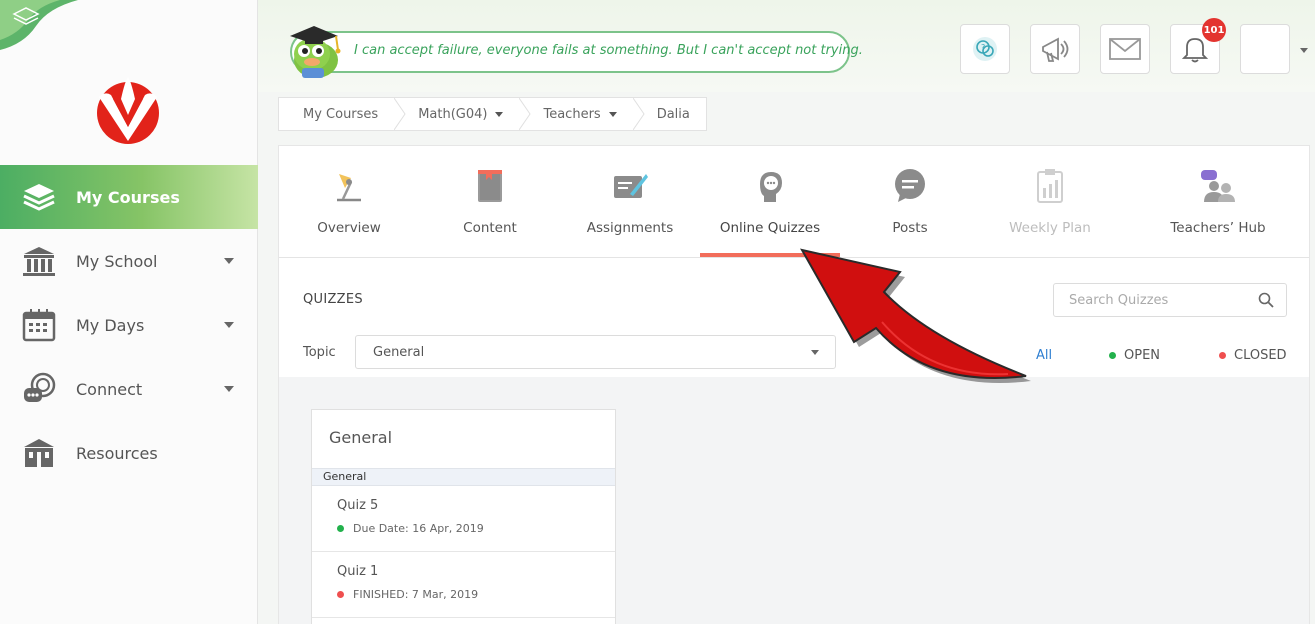 The height and width of the screenshot is (624, 1315). I want to click on sidebar-item-label: Resources, so click(117, 453).